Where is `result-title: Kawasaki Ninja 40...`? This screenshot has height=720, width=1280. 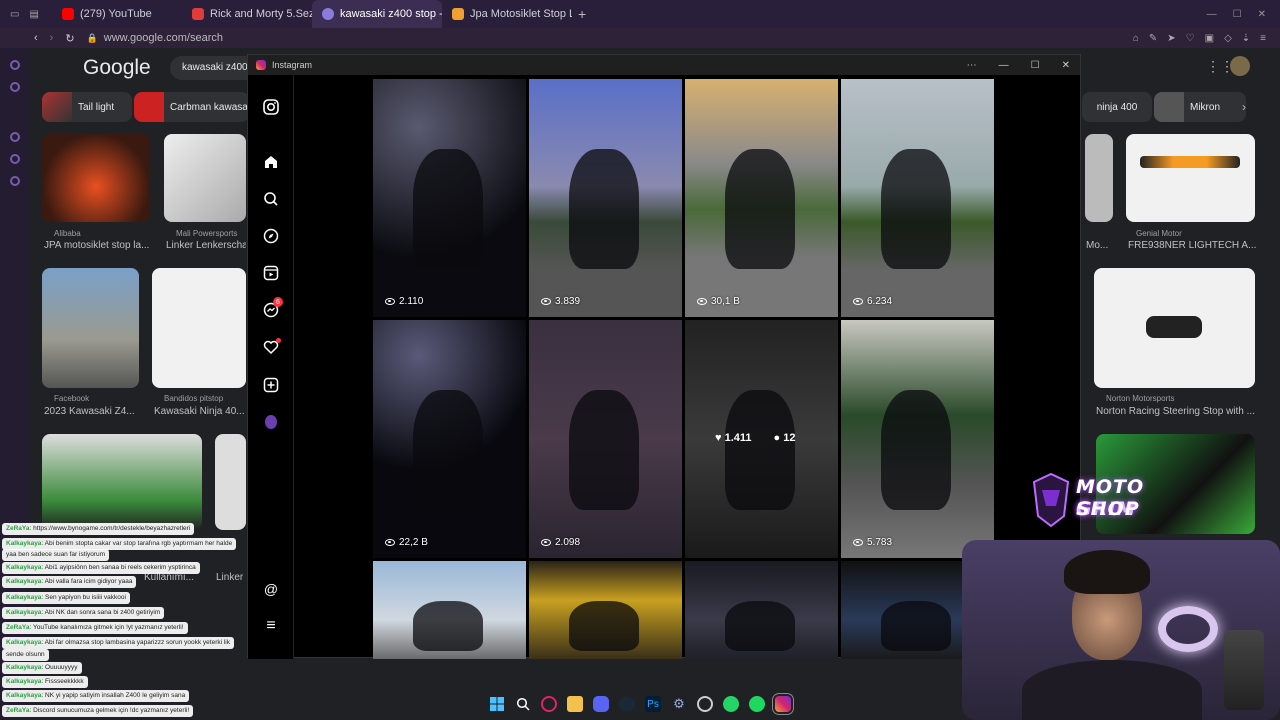
result-title: Kawasaki Ninja 40... is located at coordinates (200, 411).